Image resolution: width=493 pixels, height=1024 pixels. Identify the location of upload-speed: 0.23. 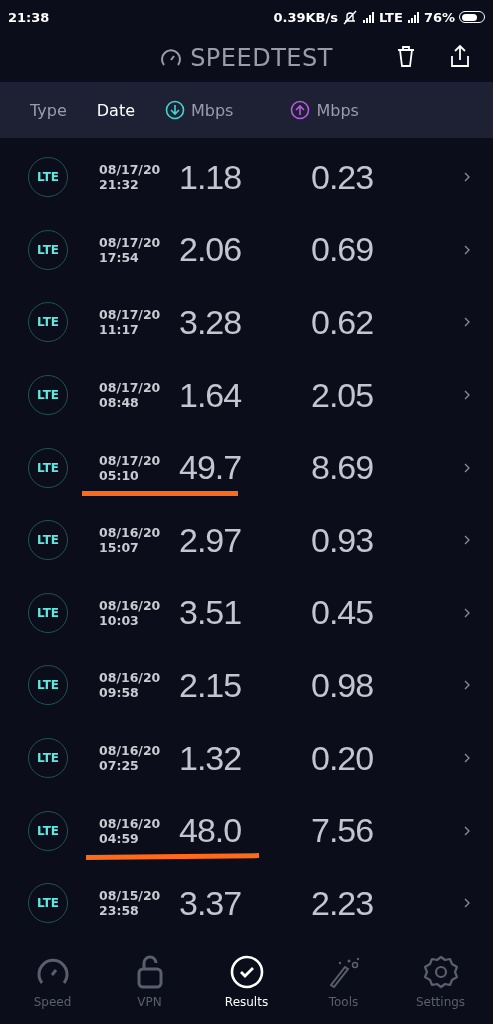
(342, 177).